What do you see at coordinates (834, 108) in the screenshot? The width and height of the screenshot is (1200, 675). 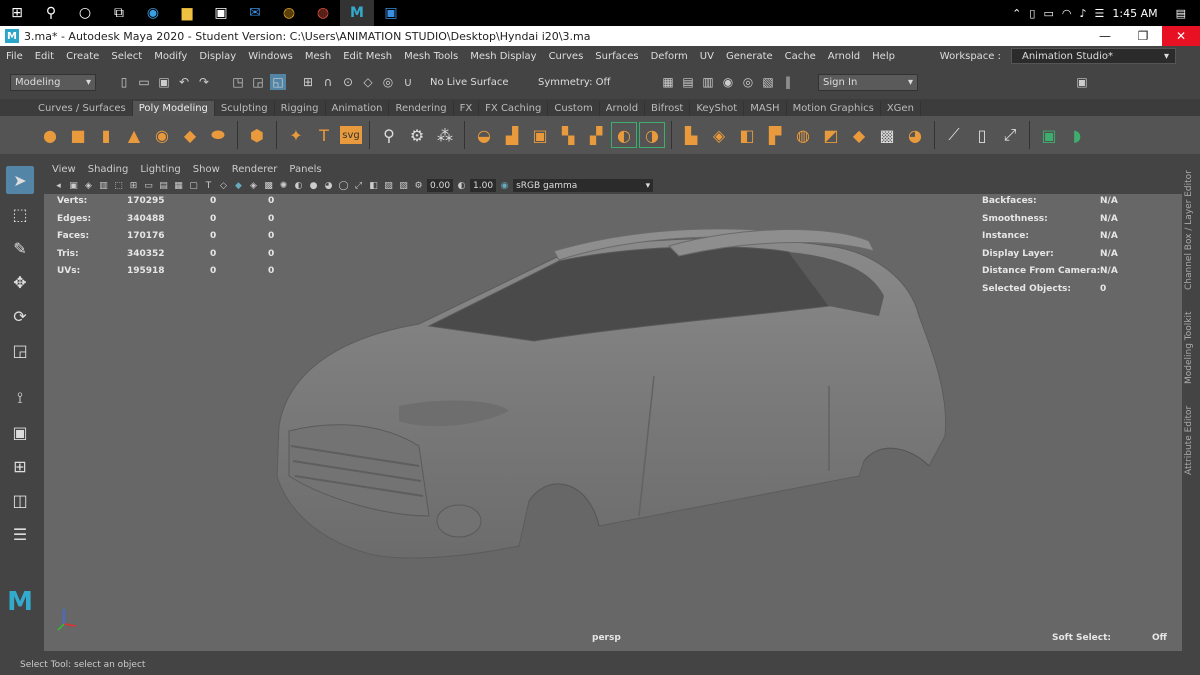 I see `shelf-tab-motion-graphics: Motion Graphics` at bounding box center [834, 108].